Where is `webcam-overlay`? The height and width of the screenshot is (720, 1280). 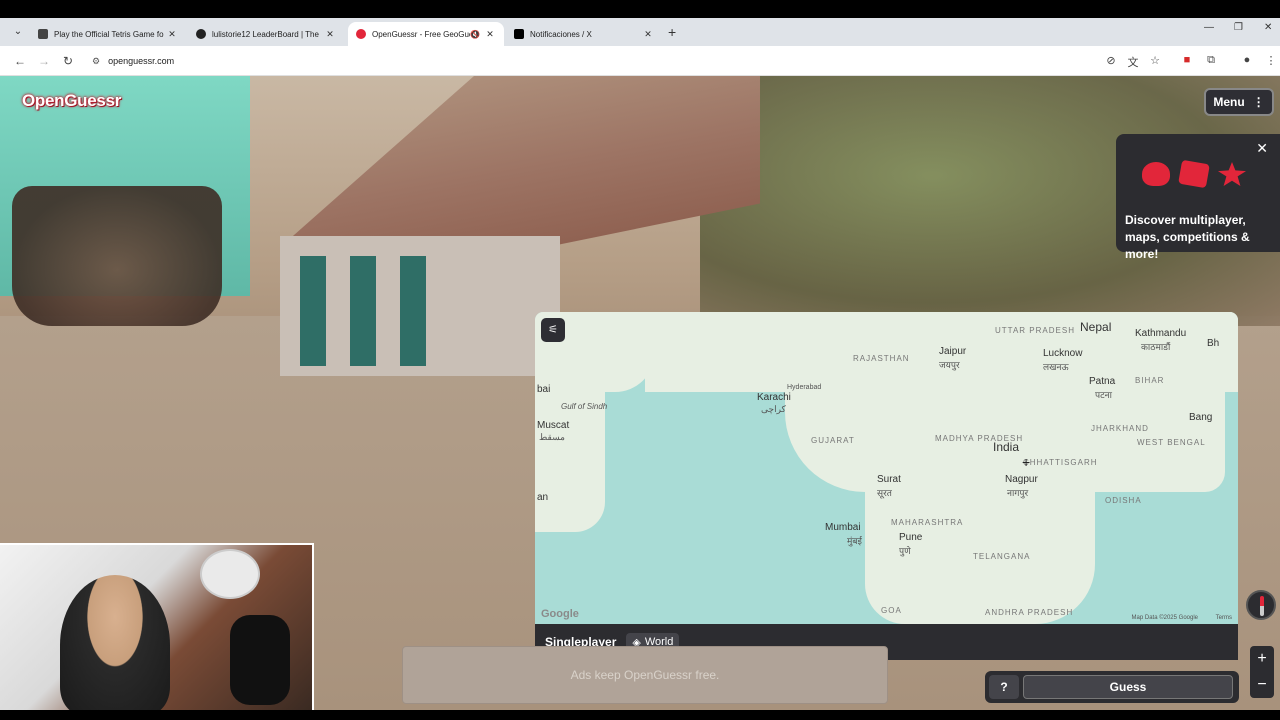
webcam-overlay is located at coordinates (157, 626).